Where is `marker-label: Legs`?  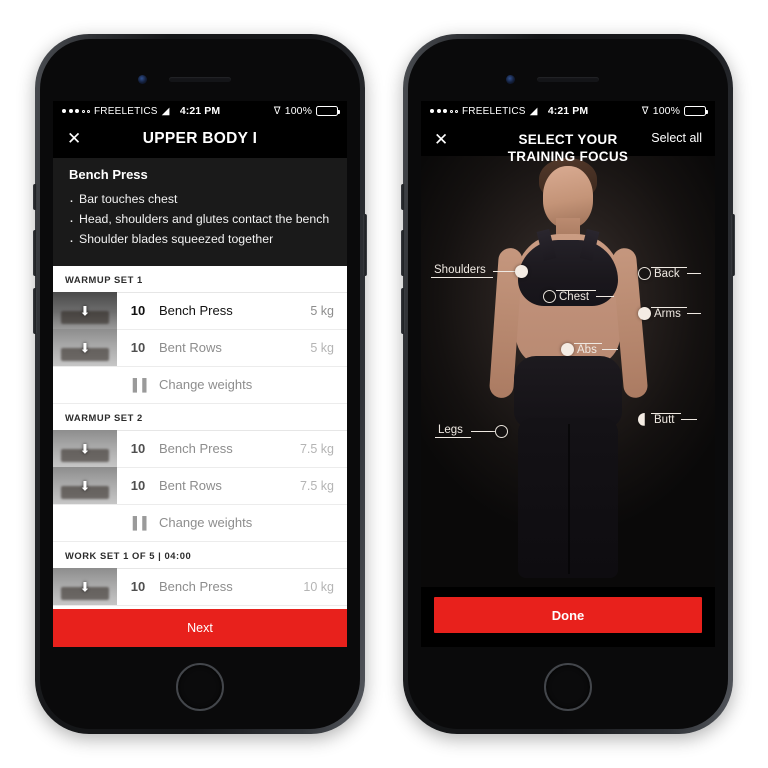
marker-label: Legs is located at coordinates (450, 430).